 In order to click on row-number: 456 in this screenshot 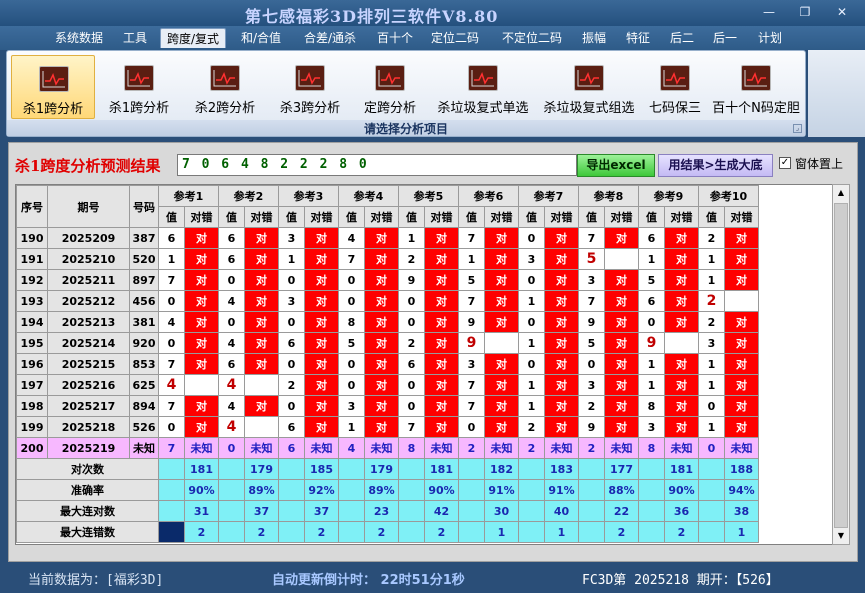, I will do `click(144, 301)`.